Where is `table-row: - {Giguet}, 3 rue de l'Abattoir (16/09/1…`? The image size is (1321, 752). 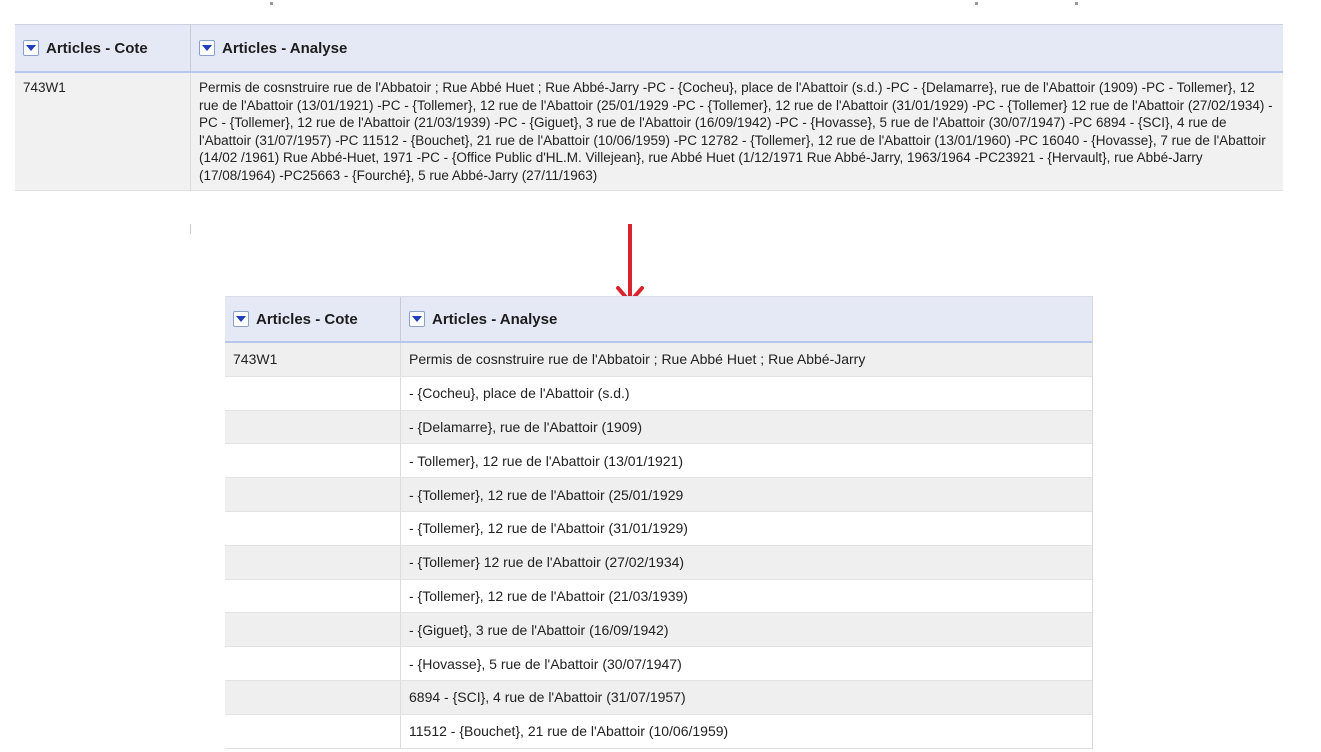
table-row: - {Giguet}, 3 rue de l'Abattoir (16/09/1… is located at coordinates (658, 630).